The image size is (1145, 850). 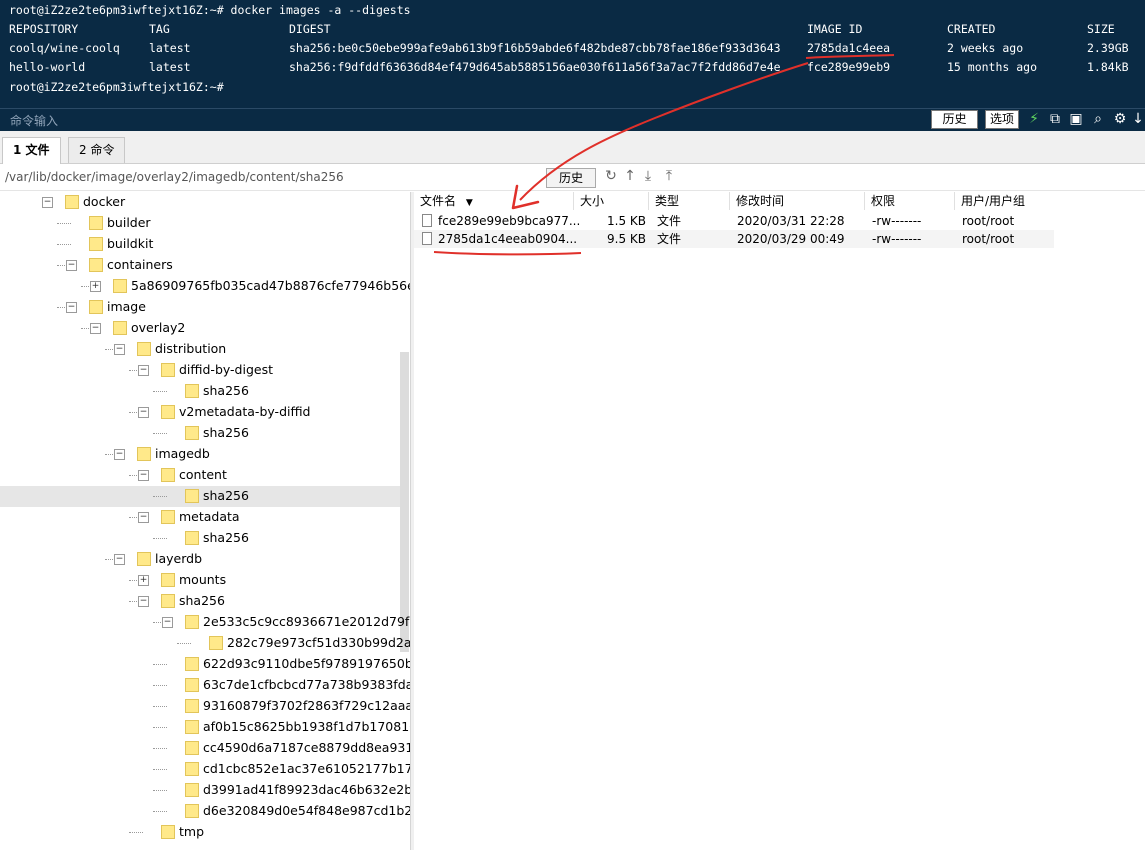 I want to click on column-header-owner: 用户/用户组, so click(x=1005, y=201).